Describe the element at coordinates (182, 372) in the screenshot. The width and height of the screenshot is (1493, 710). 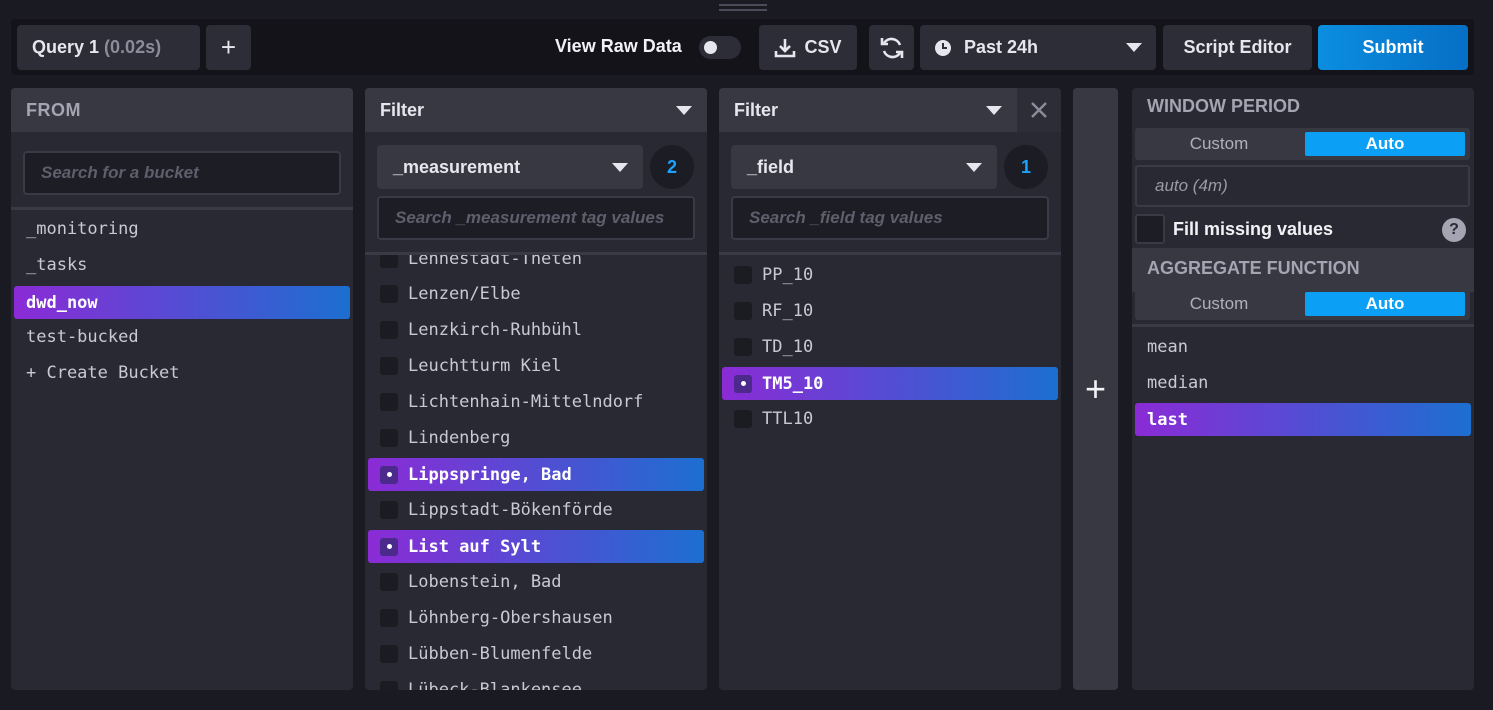
I see `create-bucket-link: + Create Bucket` at that location.